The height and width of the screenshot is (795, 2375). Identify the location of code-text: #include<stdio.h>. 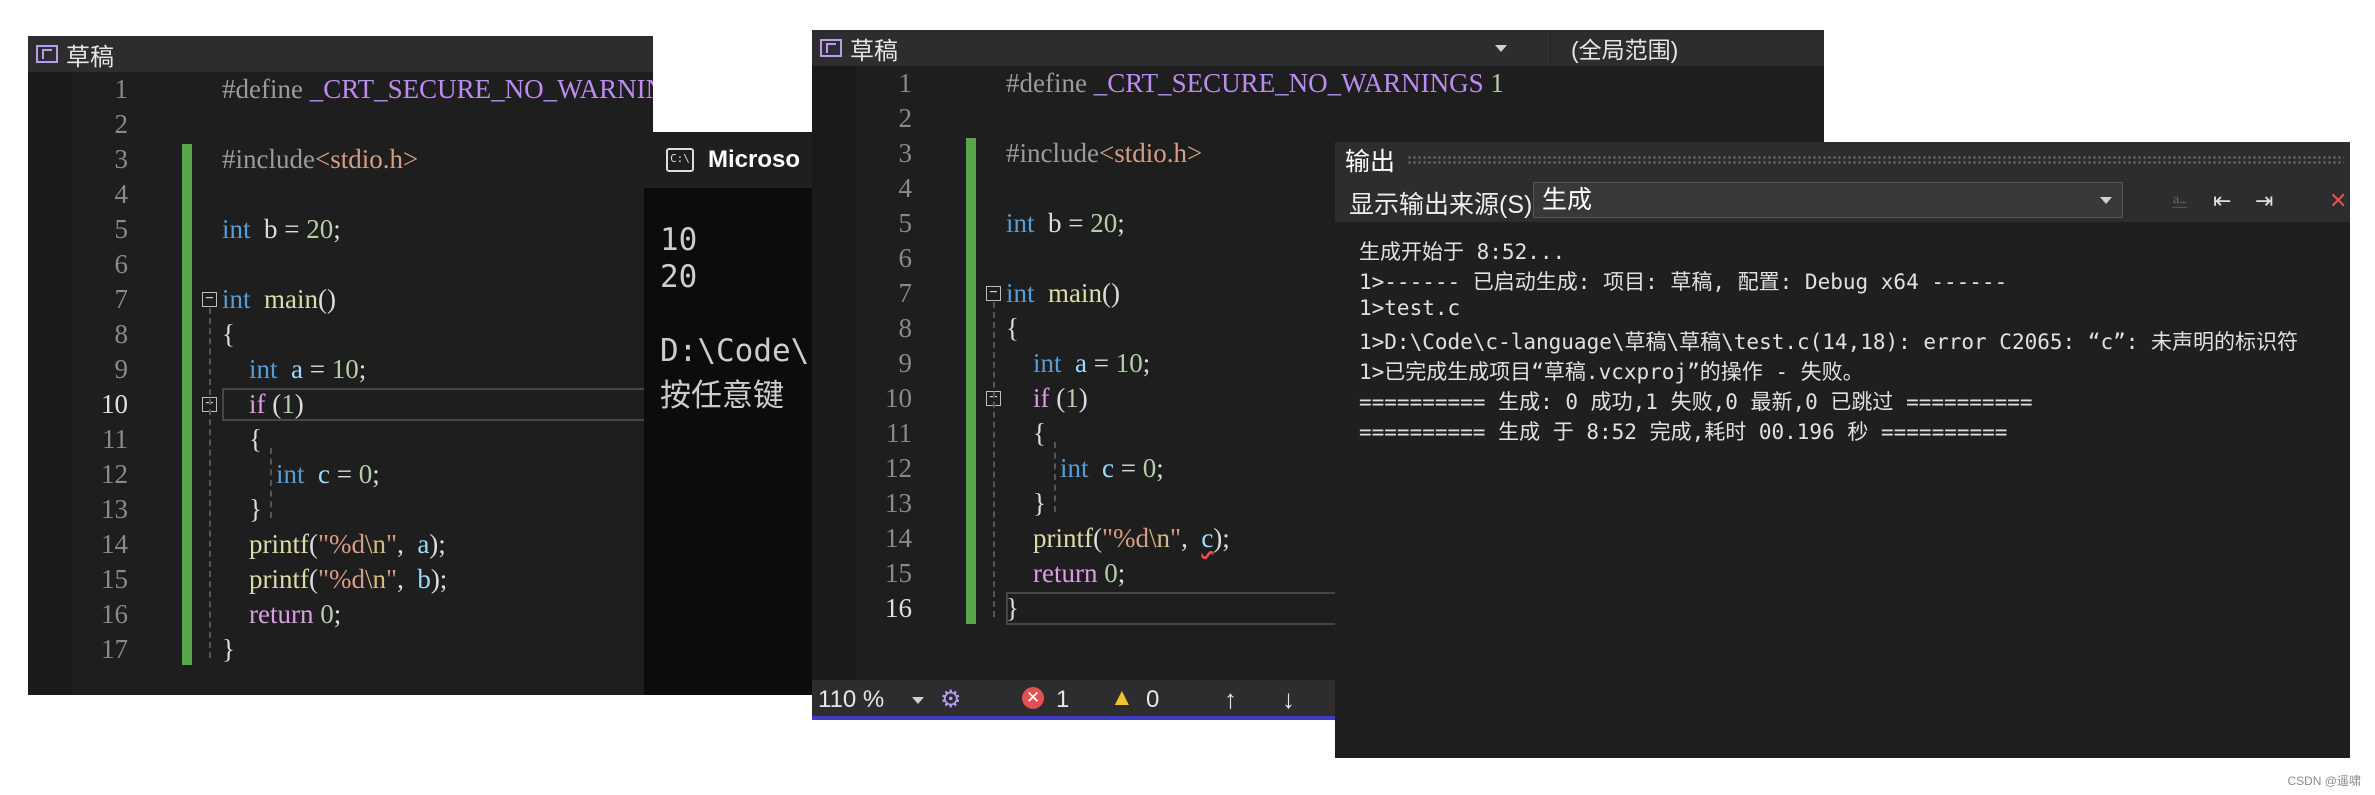
(320, 159).